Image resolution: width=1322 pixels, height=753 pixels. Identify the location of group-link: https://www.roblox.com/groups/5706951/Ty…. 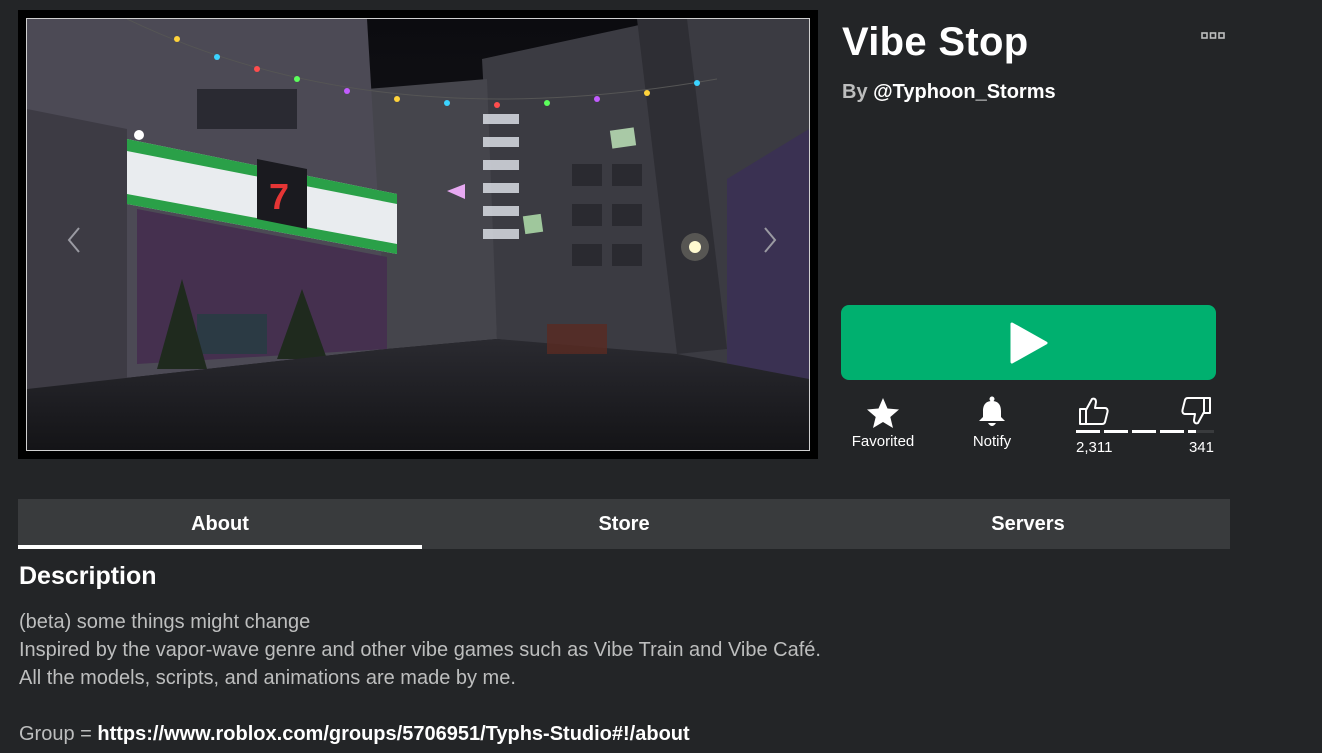
(393, 734).